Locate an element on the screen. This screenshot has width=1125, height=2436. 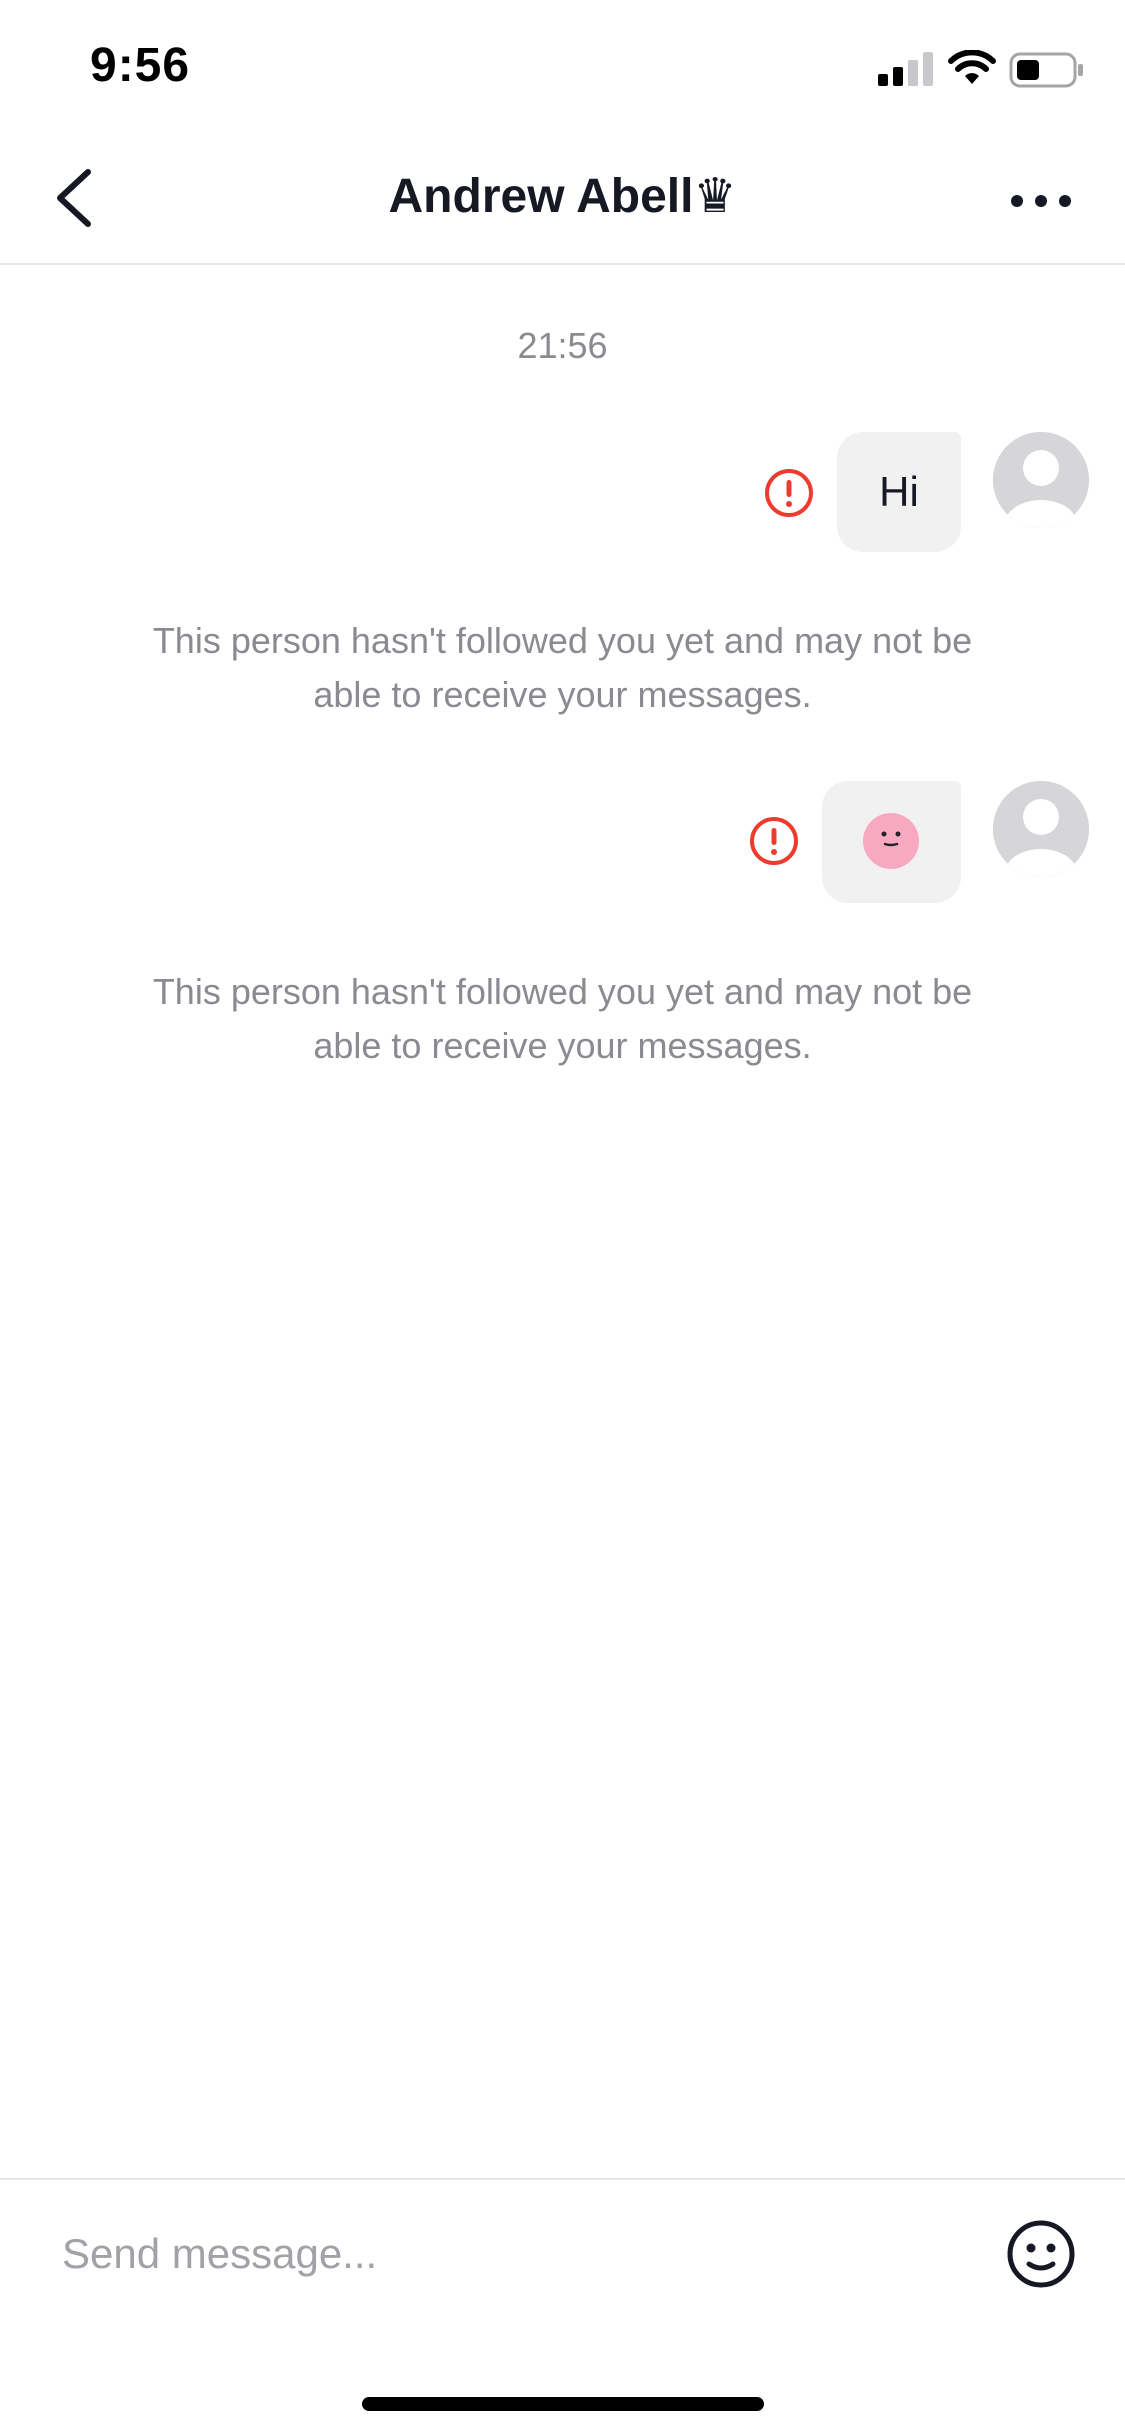
sticker-bubble is located at coordinates (891, 842).